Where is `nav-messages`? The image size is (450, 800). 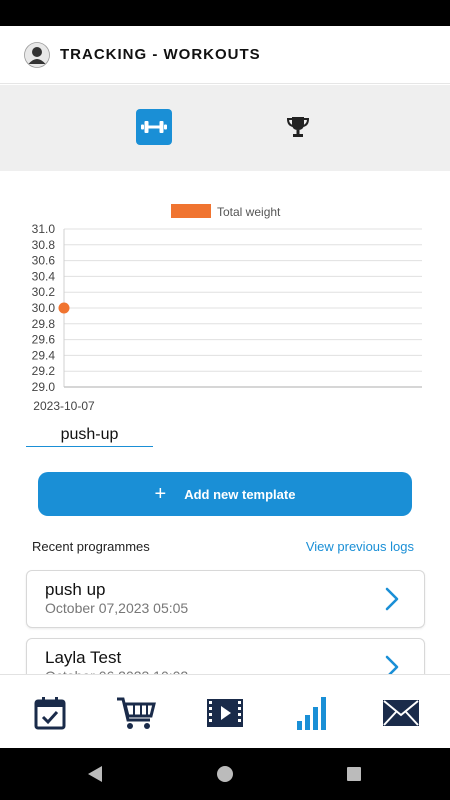 nav-messages is located at coordinates (401, 713).